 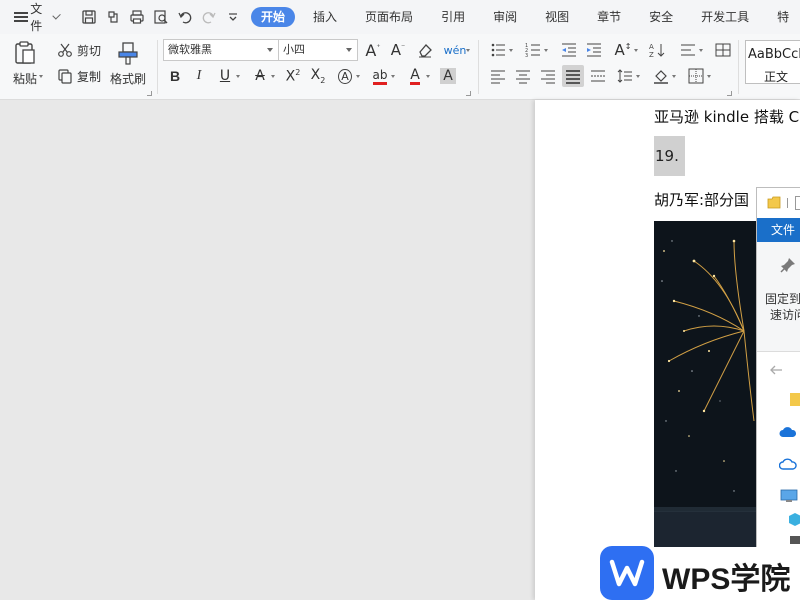 I want to click on change-case-icon: A↕, so click(x=623, y=50).